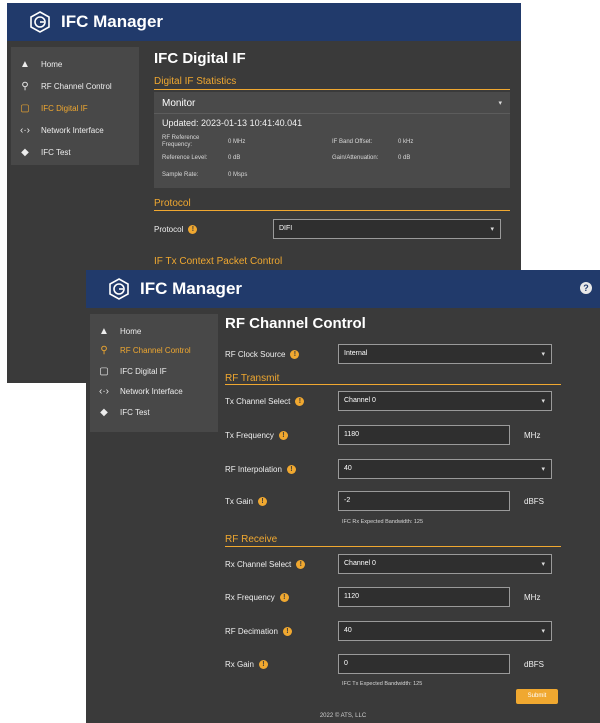  I want to click on app-header: IFC Manager, so click(264, 22).